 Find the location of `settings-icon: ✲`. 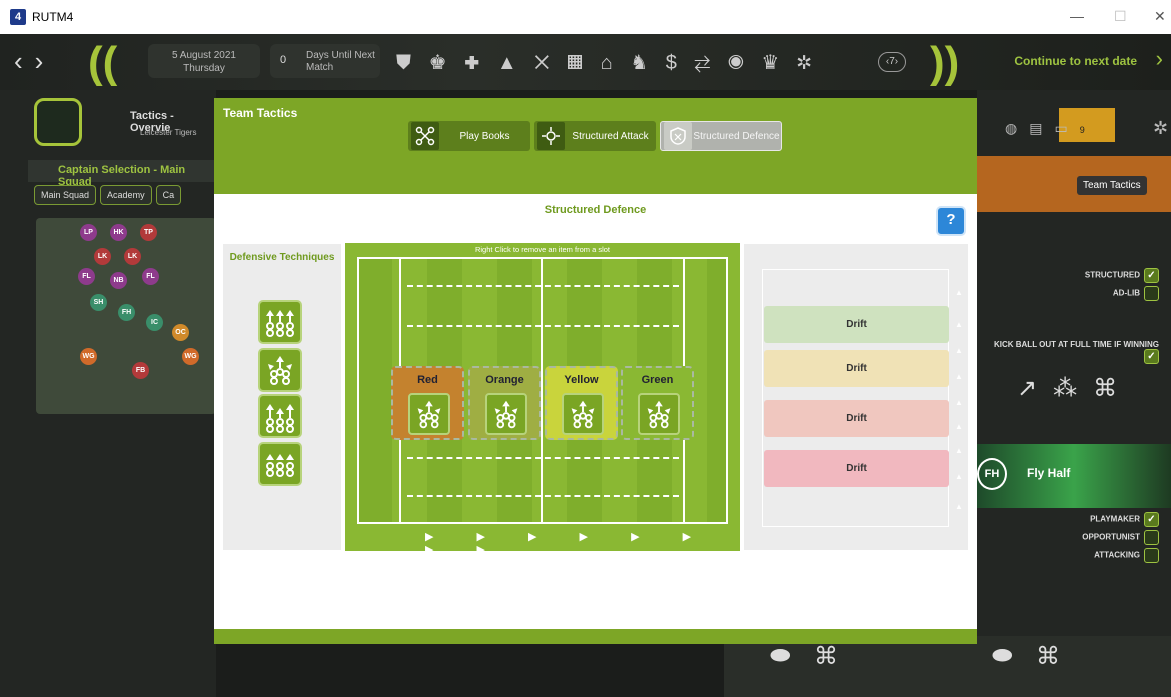

settings-icon: ✲ is located at coordinates (807, 63).